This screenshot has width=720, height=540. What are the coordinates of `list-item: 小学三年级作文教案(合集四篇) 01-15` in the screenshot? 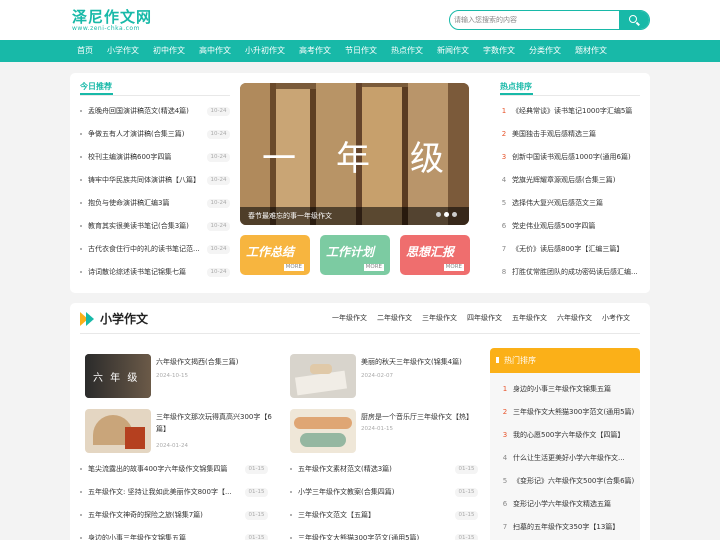 It's located at (385, 492).